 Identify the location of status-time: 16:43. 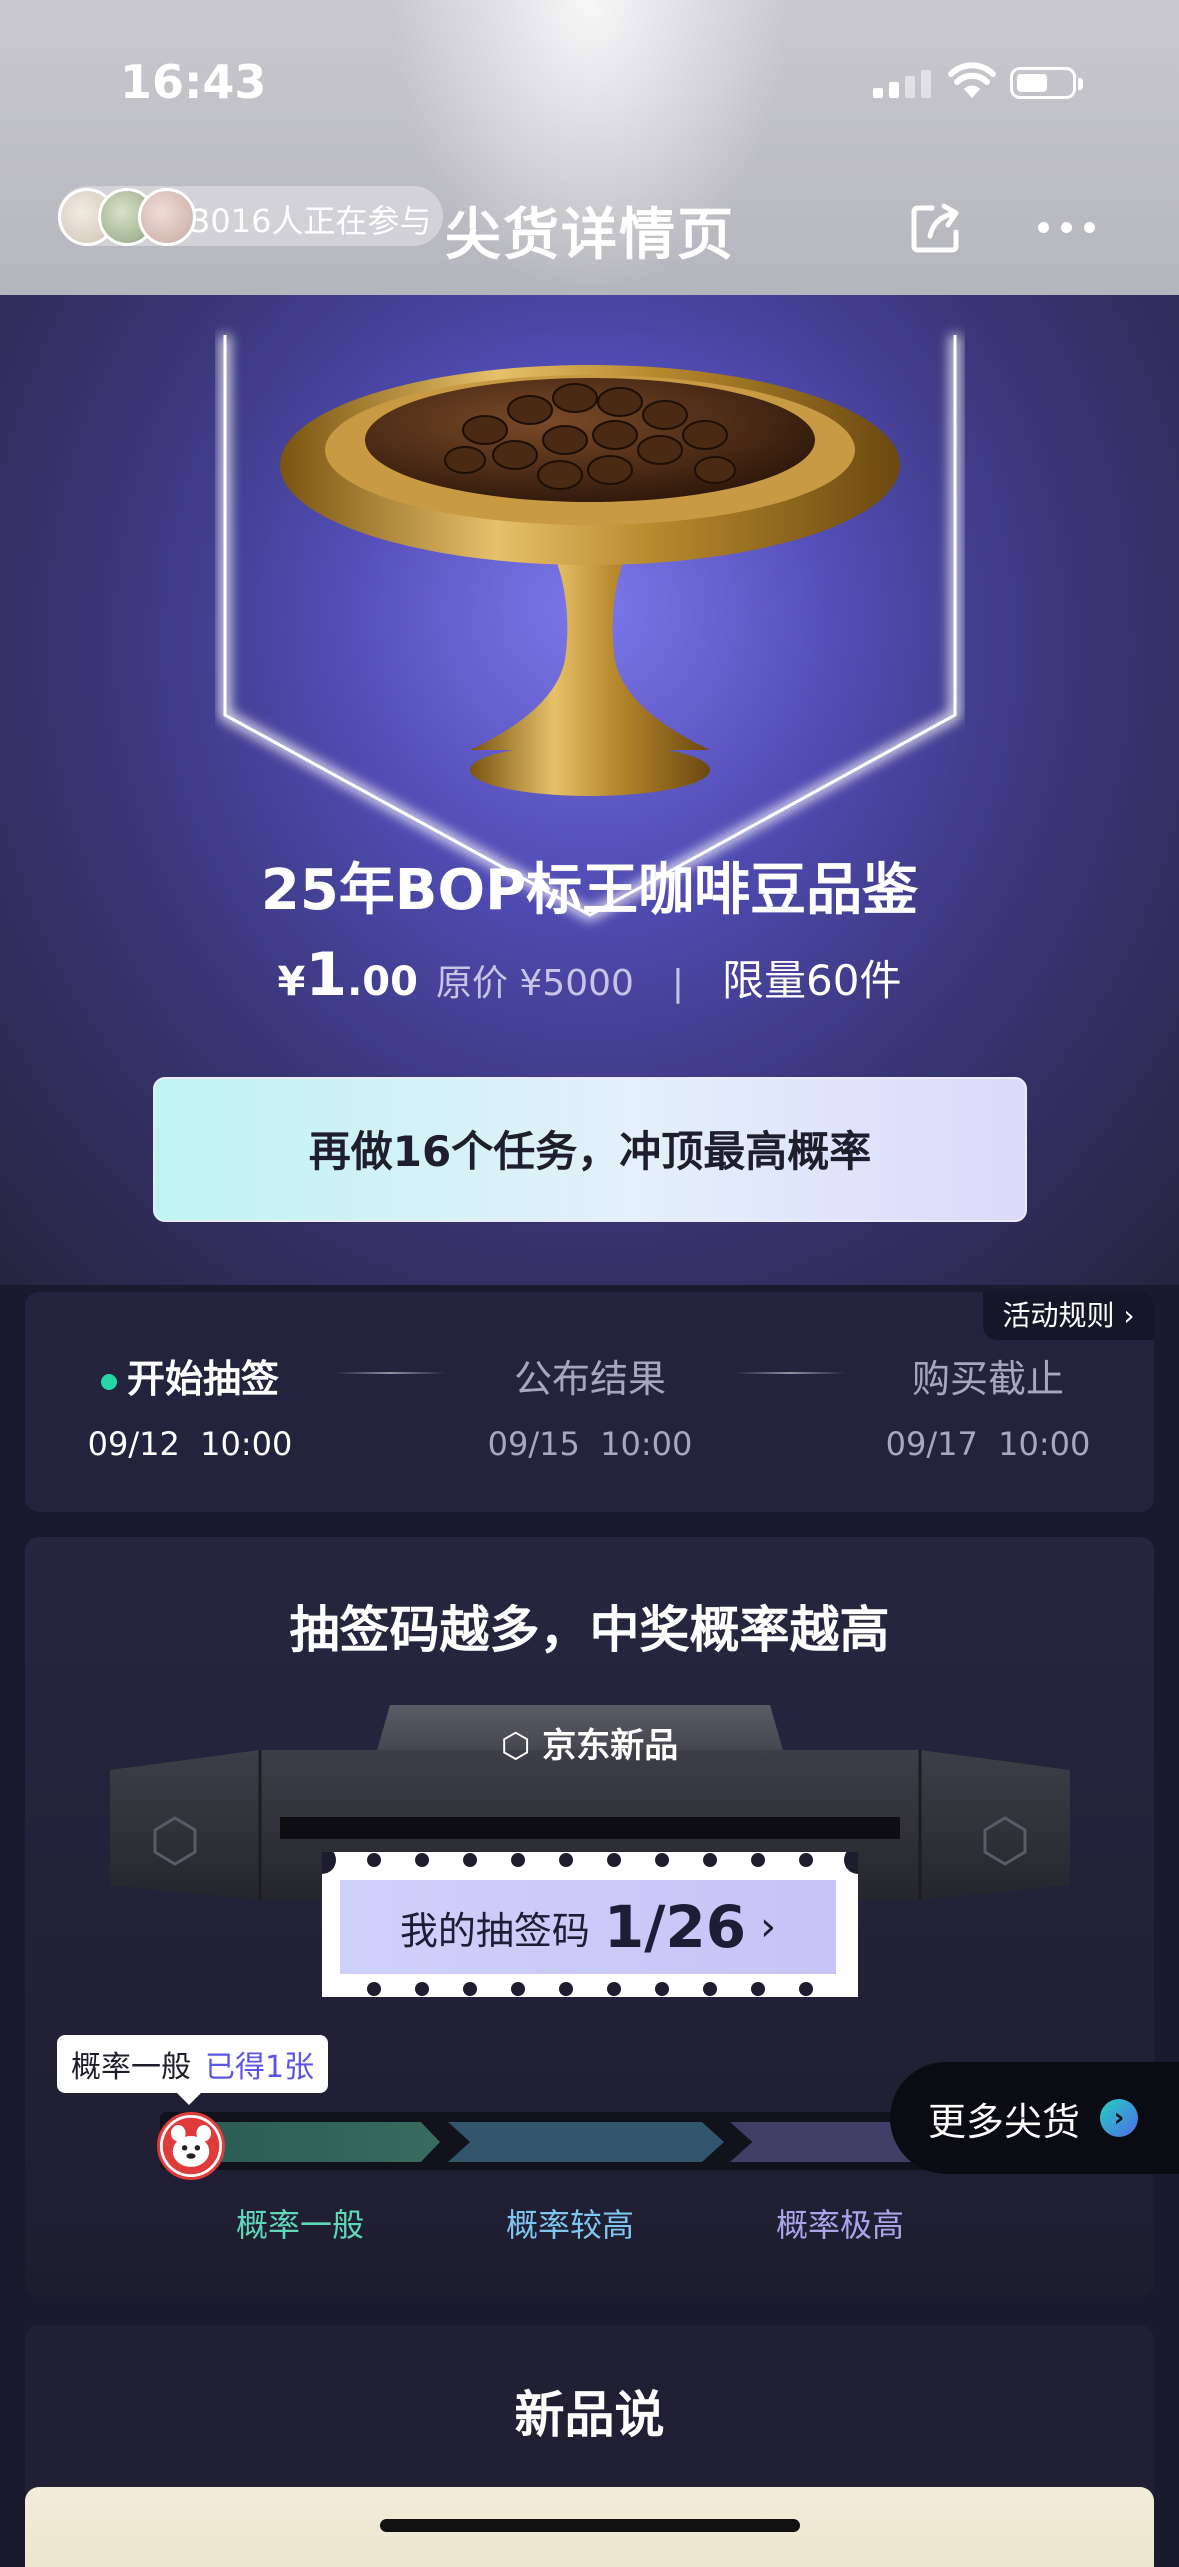
(193, 82).